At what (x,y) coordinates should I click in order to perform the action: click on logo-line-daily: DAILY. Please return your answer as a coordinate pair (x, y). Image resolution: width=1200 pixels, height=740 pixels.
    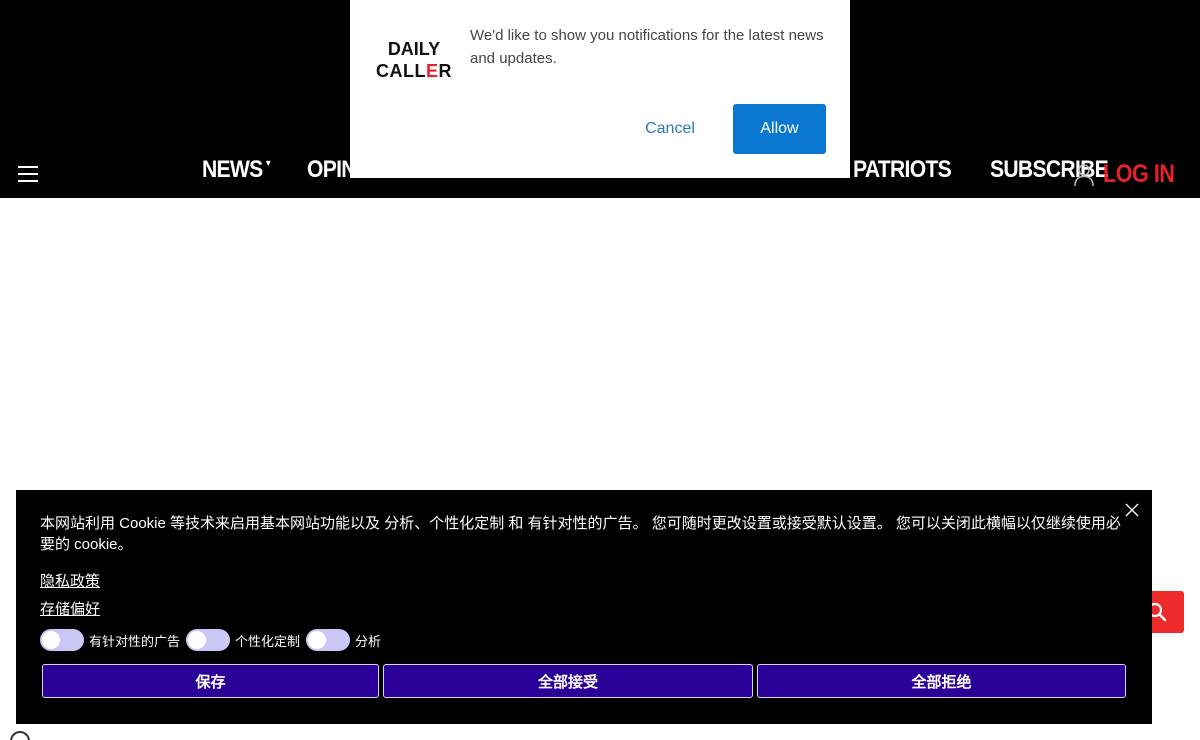
    Looking at the image, I should click on (414, 49).